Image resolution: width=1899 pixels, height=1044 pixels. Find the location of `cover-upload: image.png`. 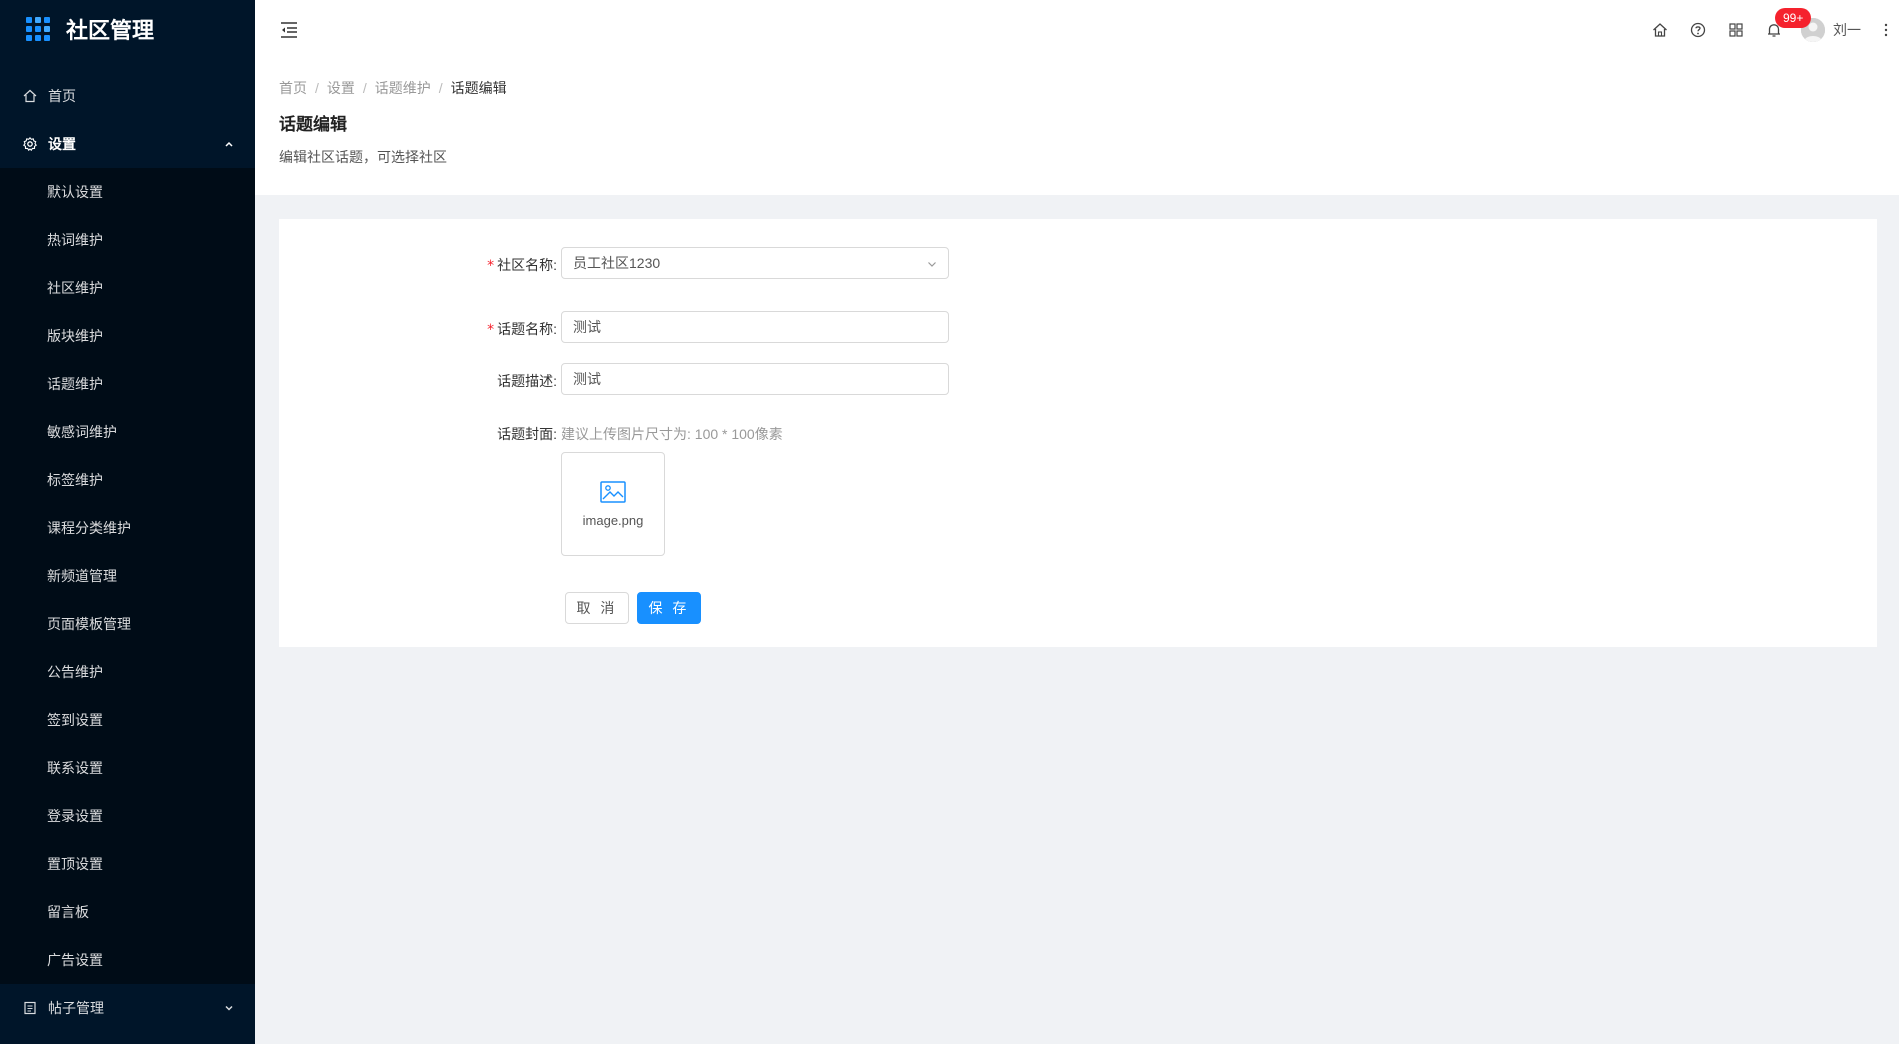

cover-upload: image.png is located at coordinates (613, 504).